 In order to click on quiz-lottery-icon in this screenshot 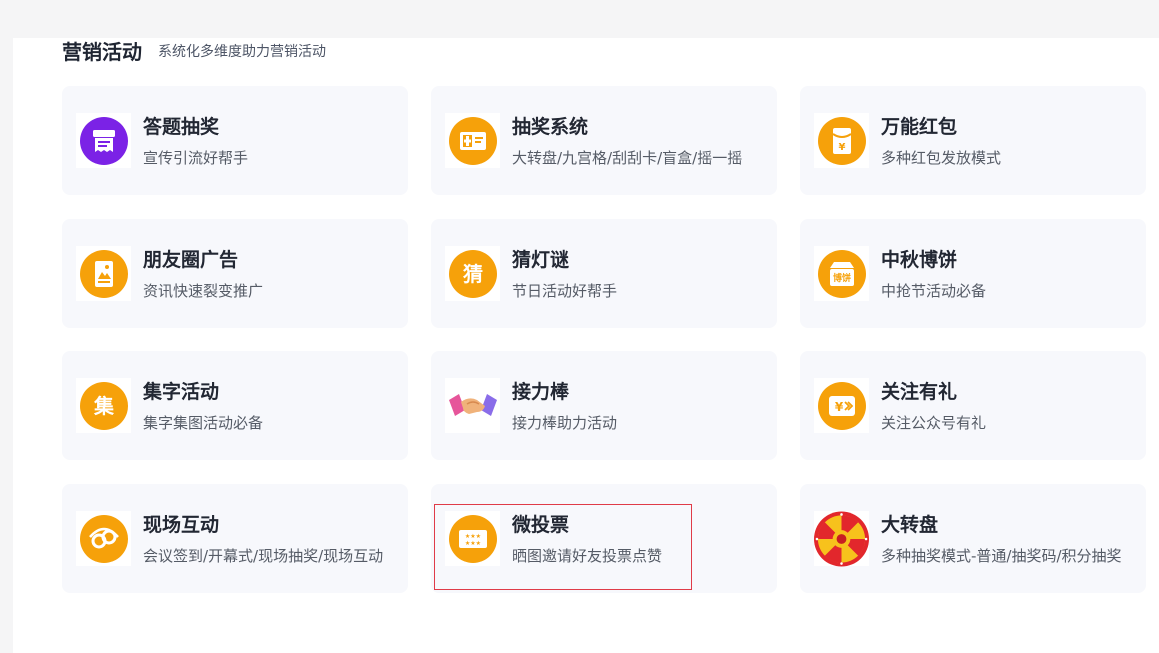, I will do `click(103, 140)`.